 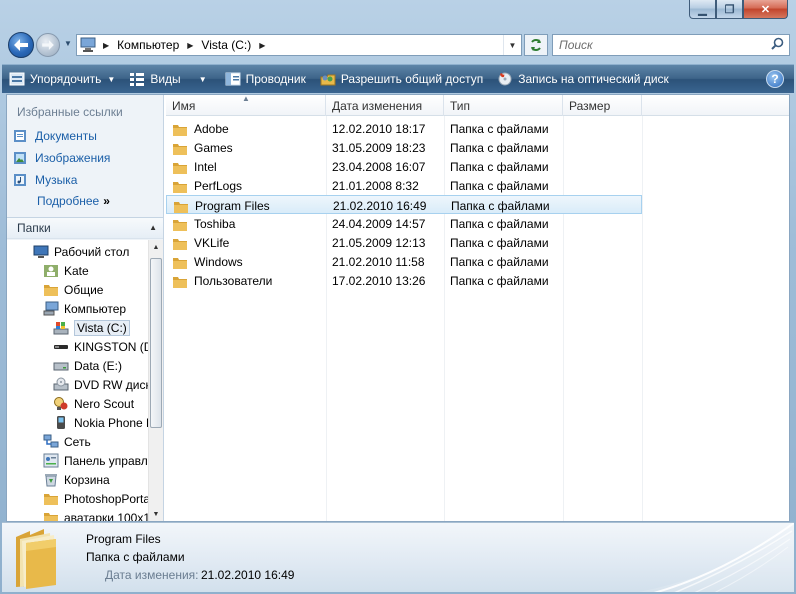 What do you see at coordinates (106, 516) in the screenshot?
I see `tree-item-label: аватарки 100х10` at bounding box center [106, 516].